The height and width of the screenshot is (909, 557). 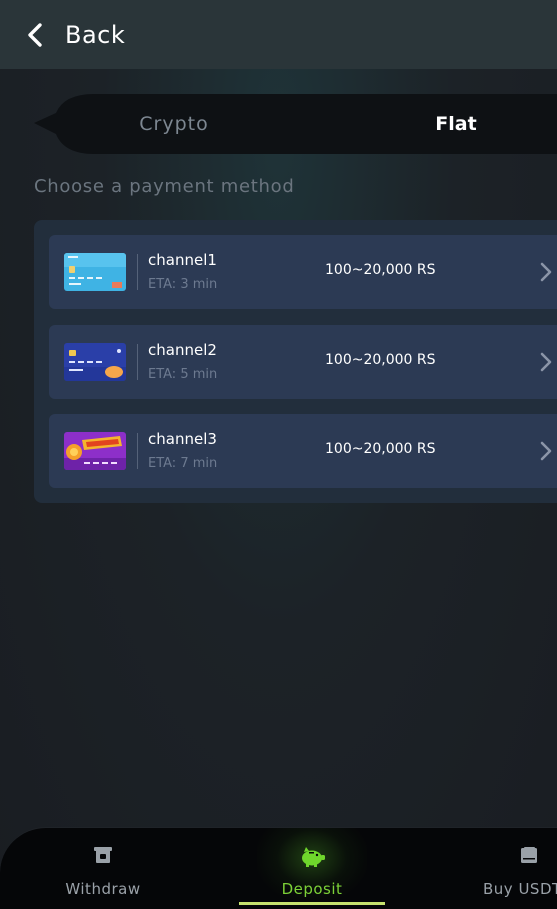 What do you see at coordinates (456, 124) in the screenshot?
I see `tab-flat: Flat` at bounding box center [456, 124].